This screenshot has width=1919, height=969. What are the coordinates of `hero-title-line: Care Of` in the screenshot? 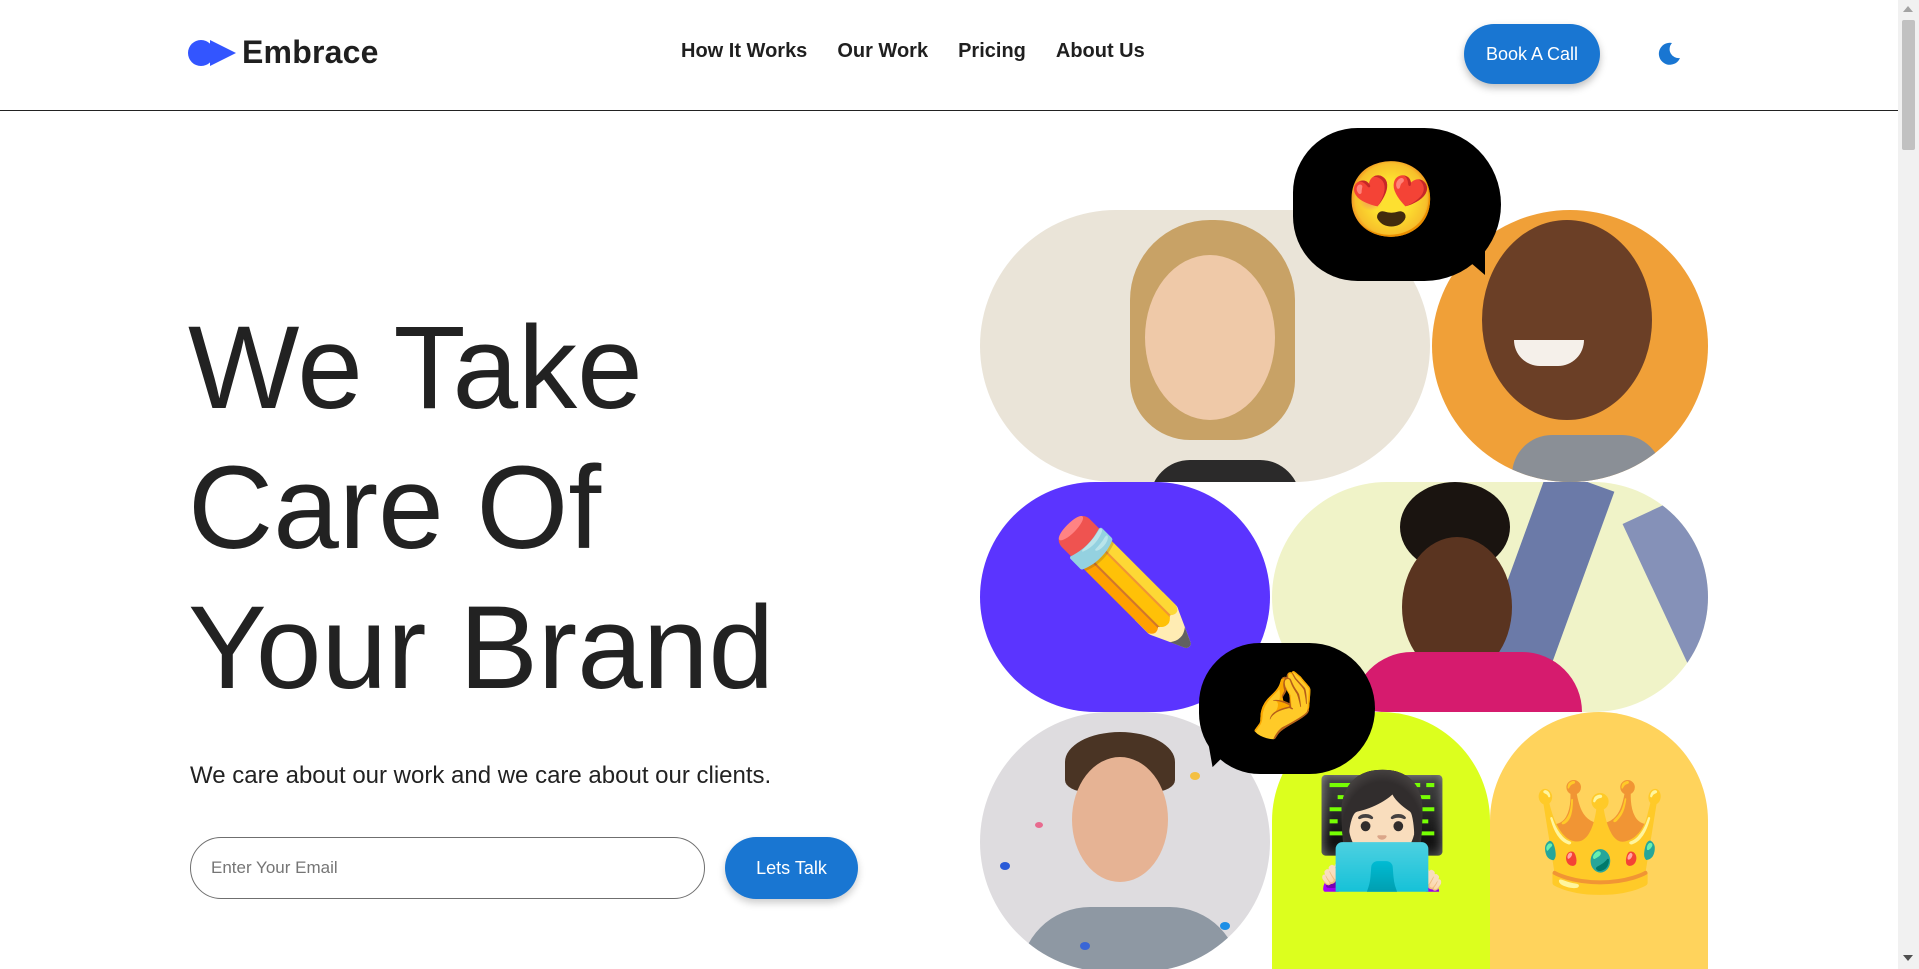 It's located at (395, 508).